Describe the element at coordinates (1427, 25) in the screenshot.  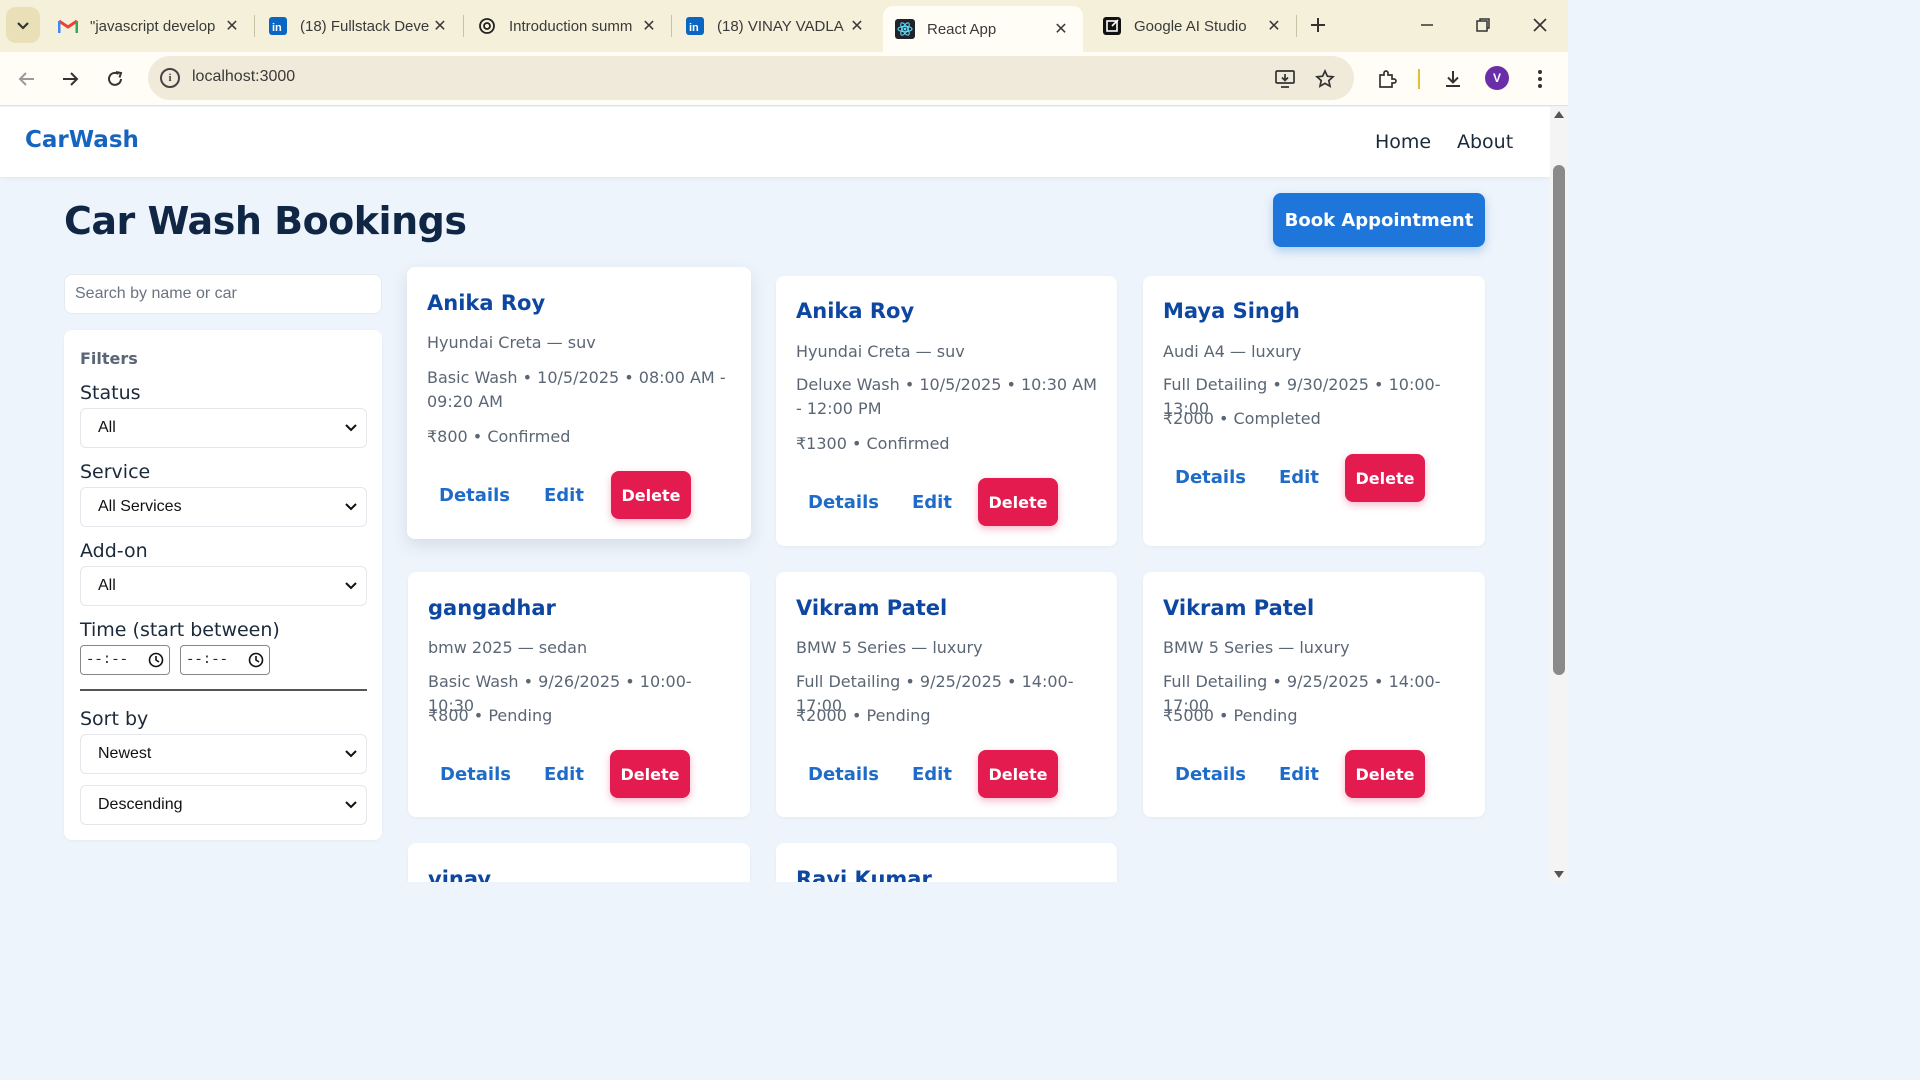
I see `minimize-icon` at that location.